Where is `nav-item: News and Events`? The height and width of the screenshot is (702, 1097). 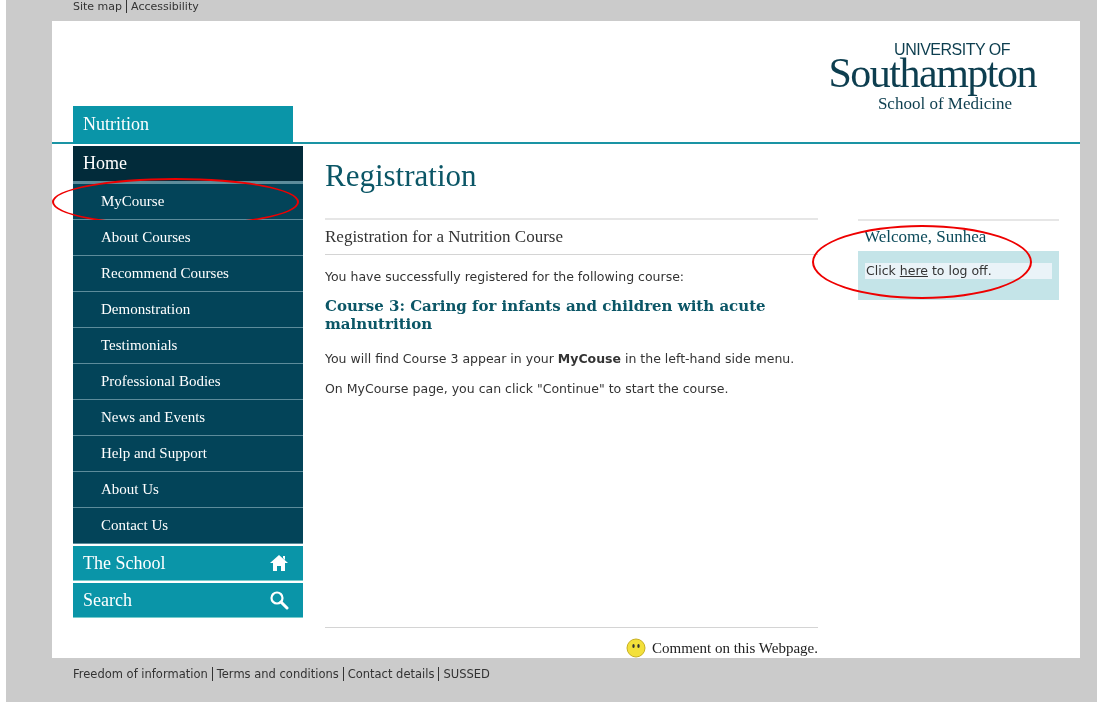 nav-item: News and Events is located at coordinates (188, 418).